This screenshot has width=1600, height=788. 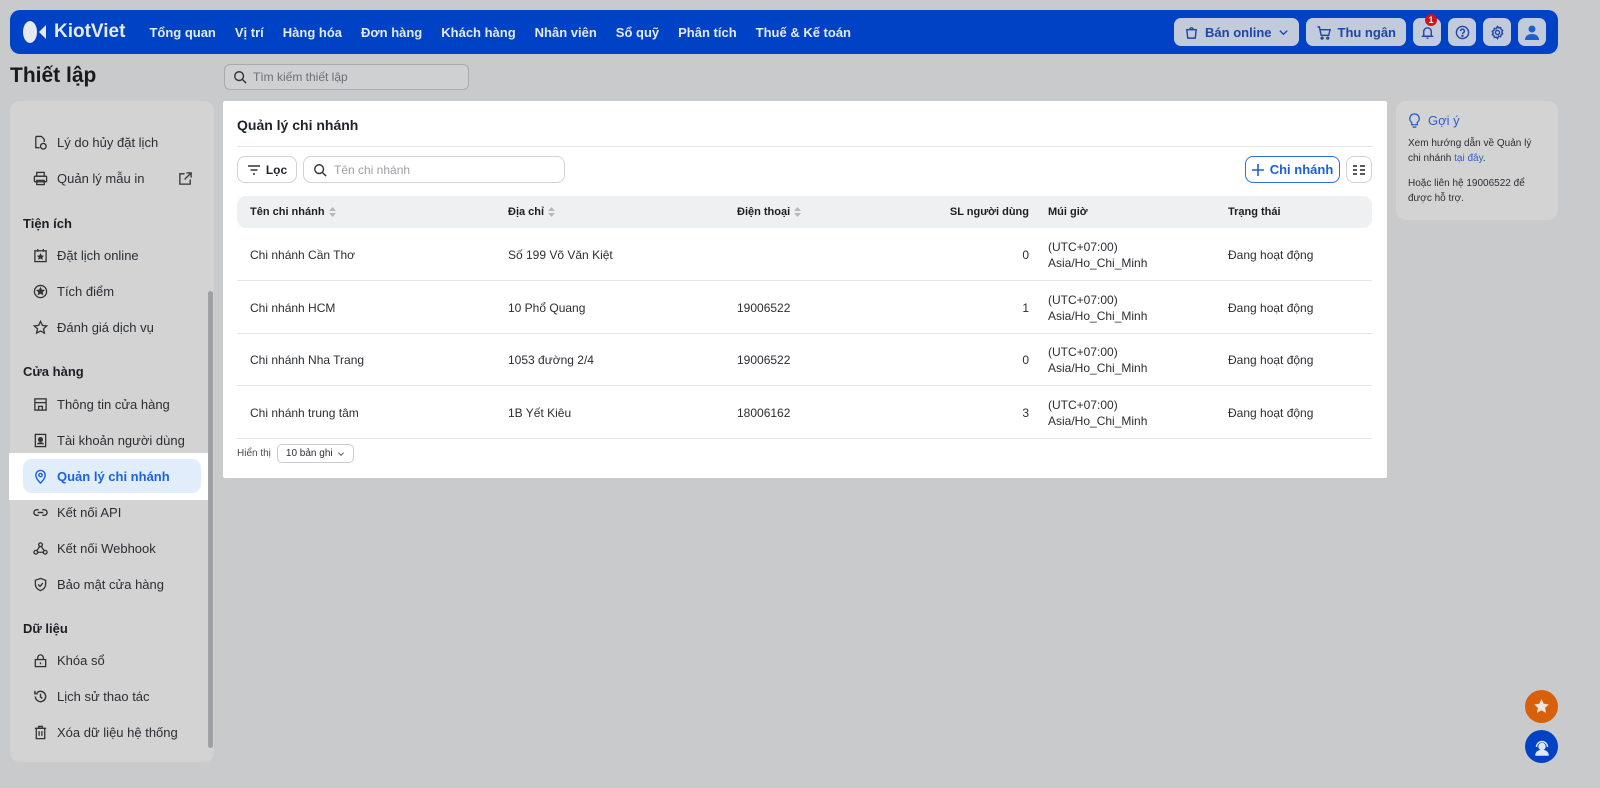 I want to click on nav-vi-tri: Vị trí, so click(x=249, y=32).